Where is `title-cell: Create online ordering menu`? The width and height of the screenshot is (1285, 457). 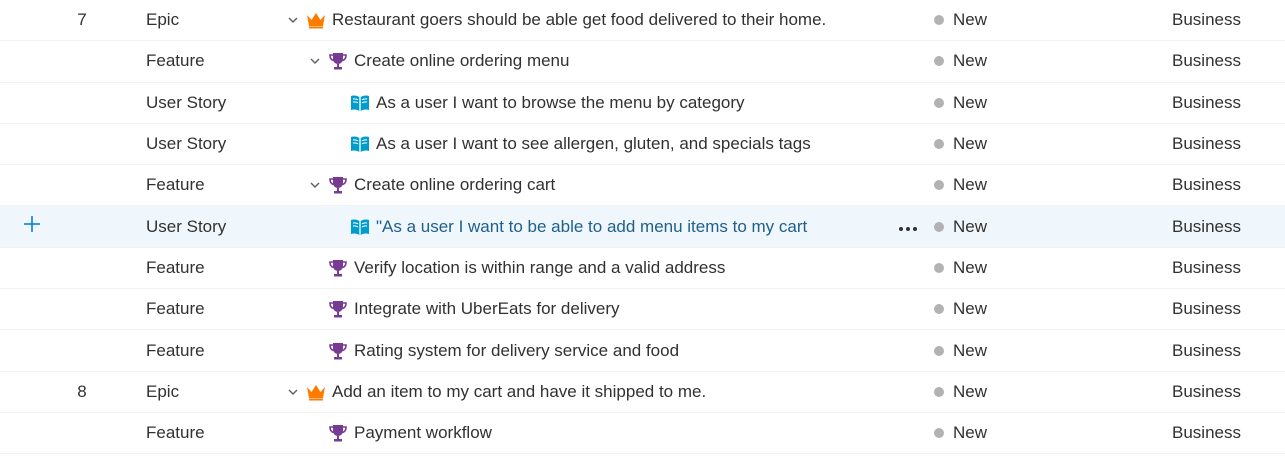
title-cell: Create online ordering menu is located at coordinates (605, 61).